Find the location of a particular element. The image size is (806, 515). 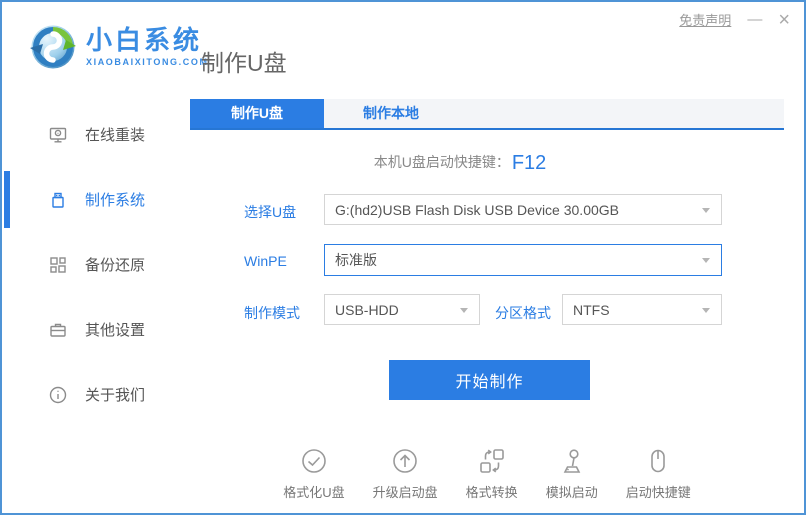

partition-select: NTFS is located at coordinates (642, 309).